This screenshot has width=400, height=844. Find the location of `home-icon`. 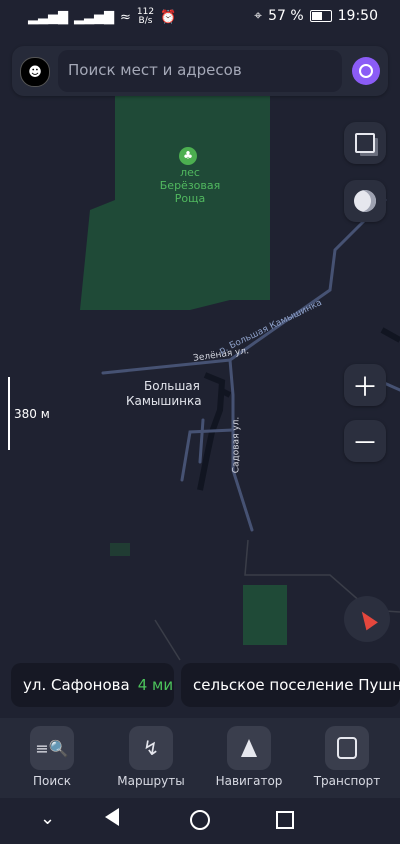

home-icon is located at coordinates (200, 820).